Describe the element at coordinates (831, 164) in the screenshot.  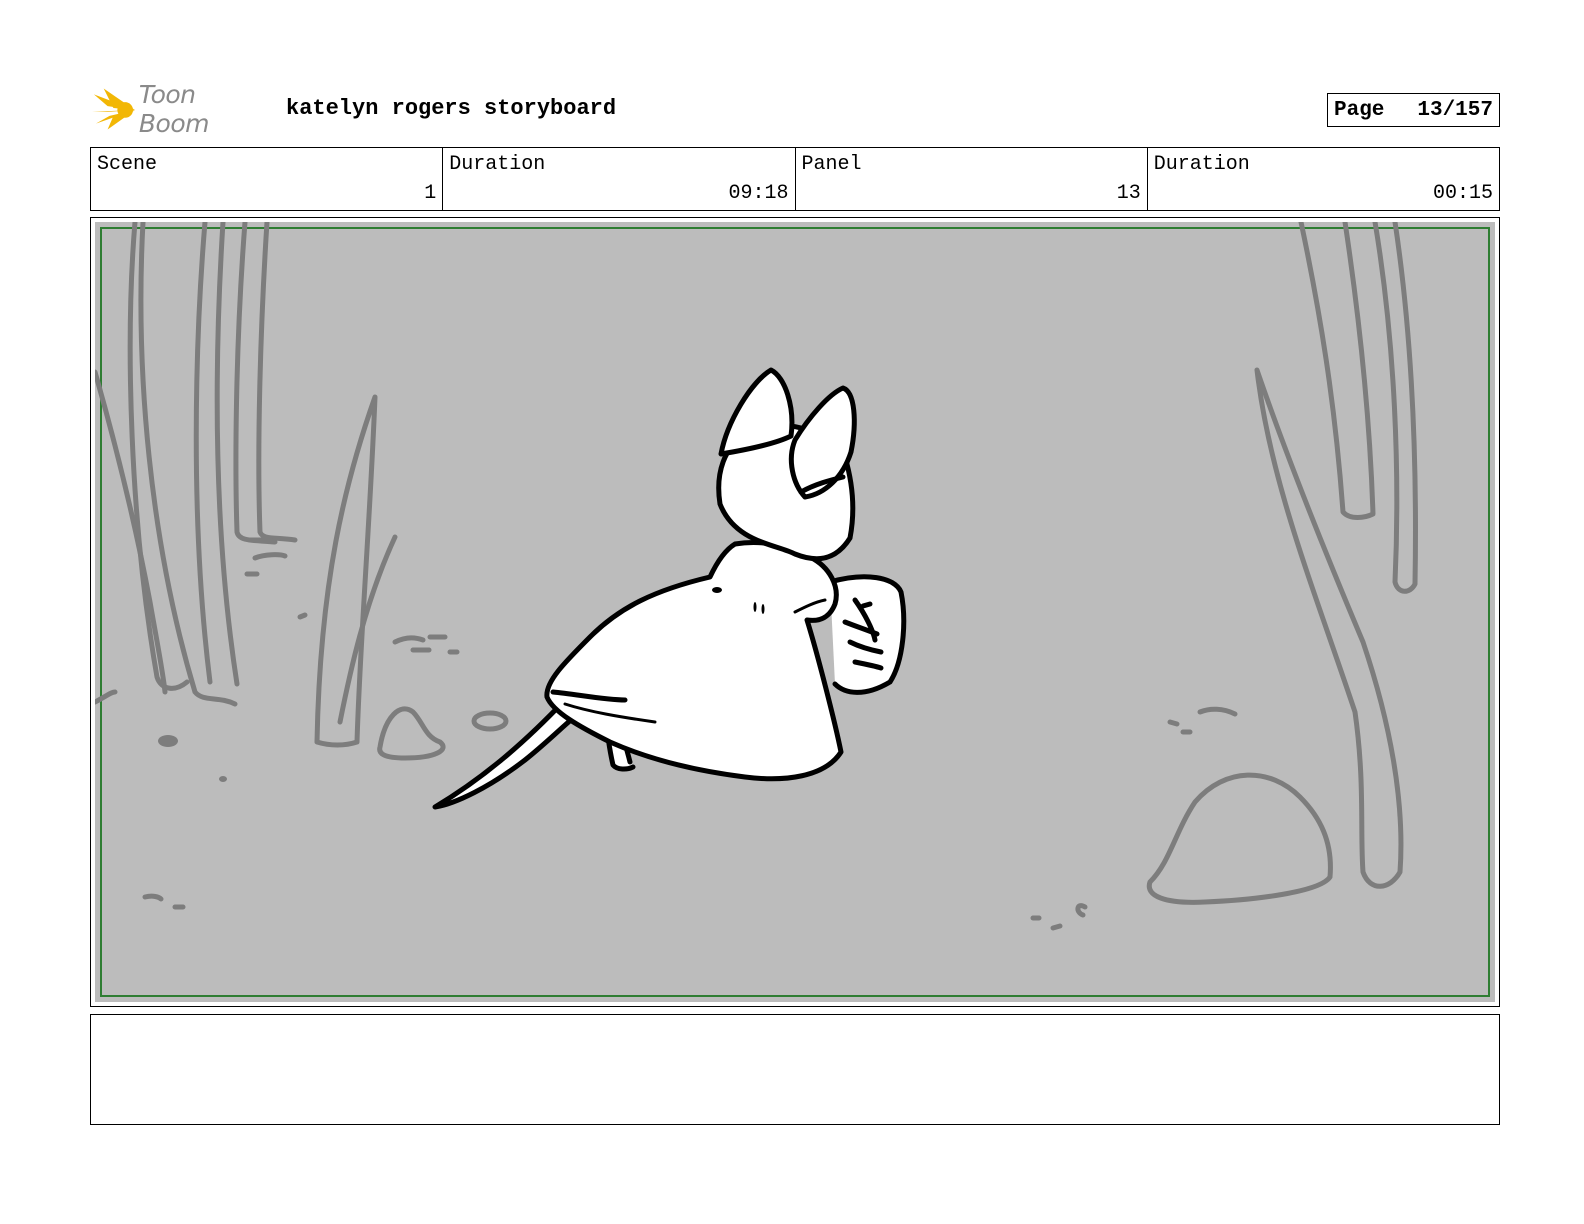
I see `panel-label: Panel` at that location.